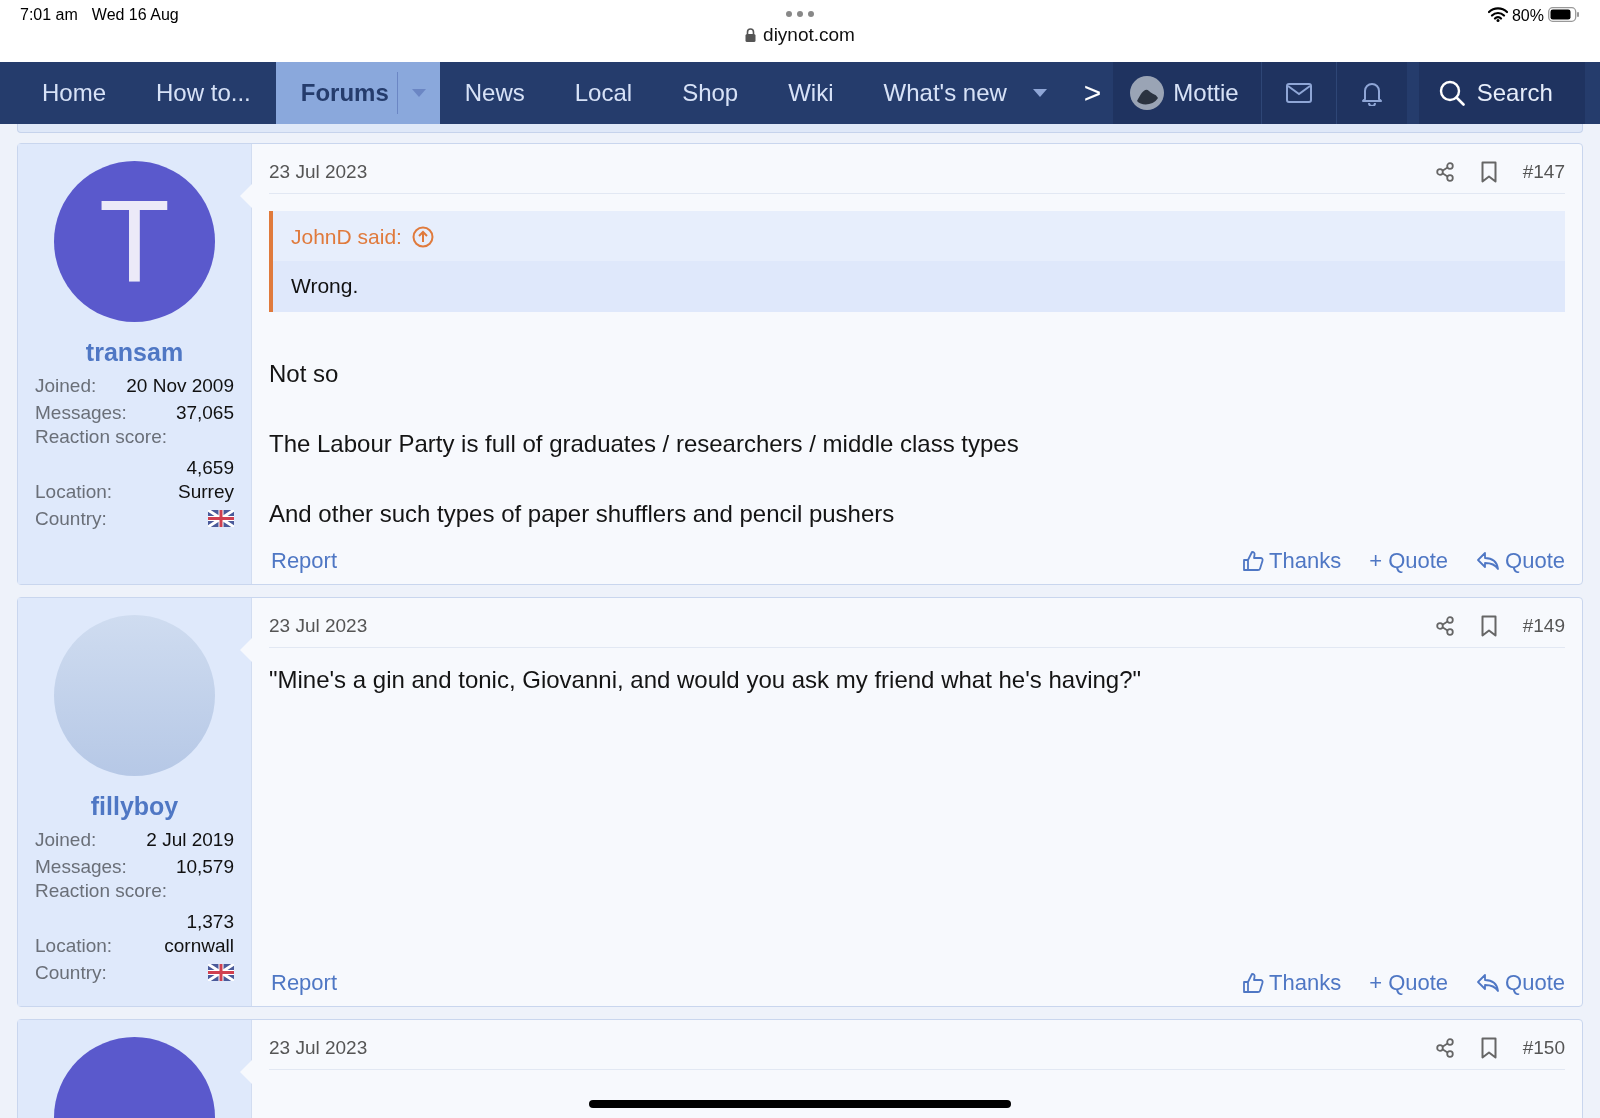  Describe the element at coordinates (209, 922) in the screenshot. I see `stat-value: 1,373` at that location.